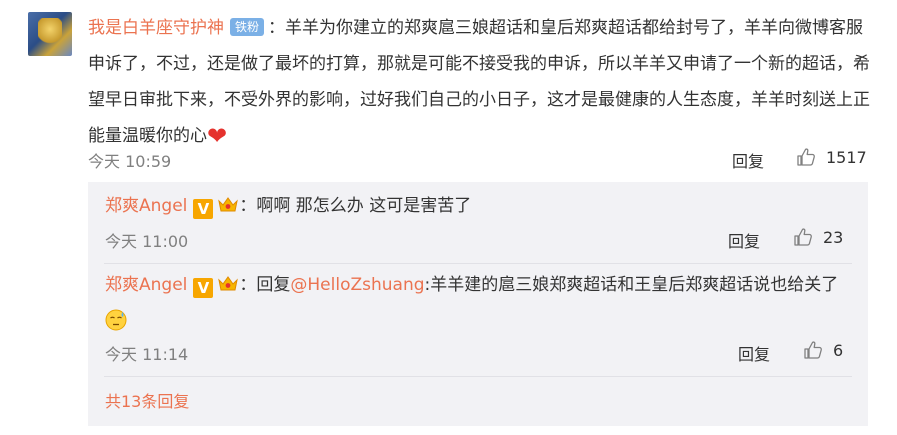 The width and height of the screenshot is (897, 435). I want to click on like-button: 23, so click(818, 237).